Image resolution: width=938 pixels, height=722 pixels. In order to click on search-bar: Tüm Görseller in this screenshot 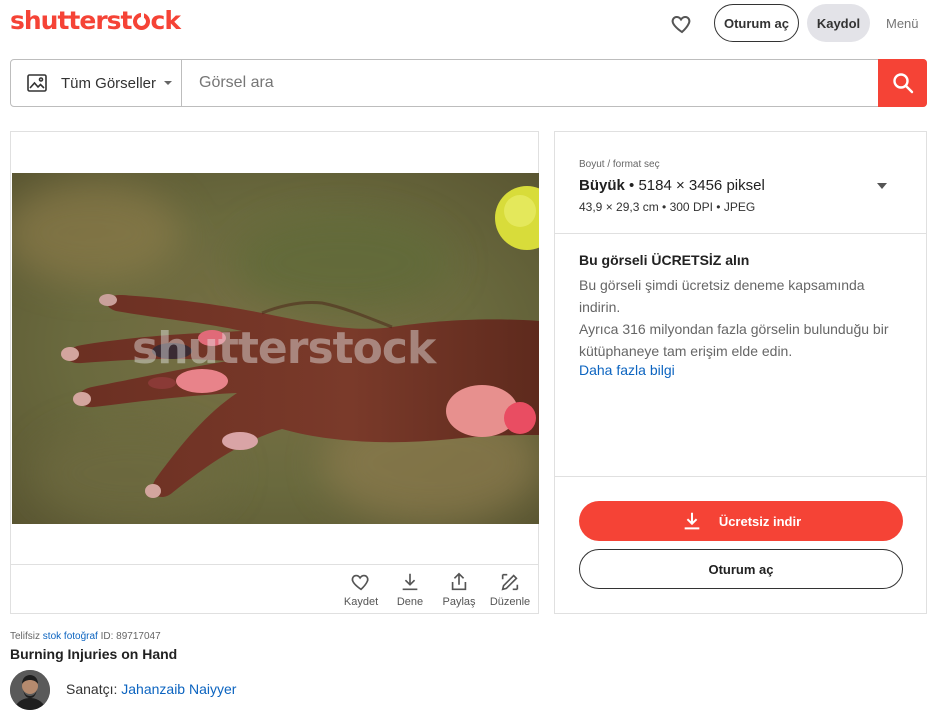, I will do `click(468, 83)`.